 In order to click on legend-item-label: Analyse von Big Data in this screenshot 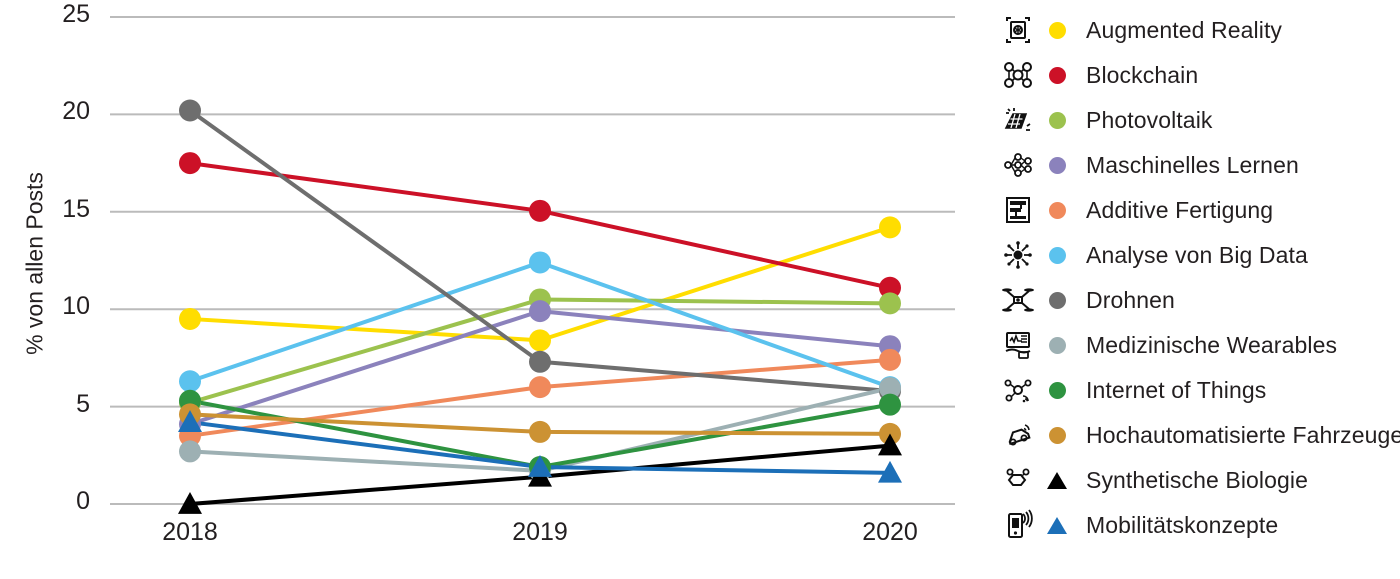, I will do `click(1197, 254)`.